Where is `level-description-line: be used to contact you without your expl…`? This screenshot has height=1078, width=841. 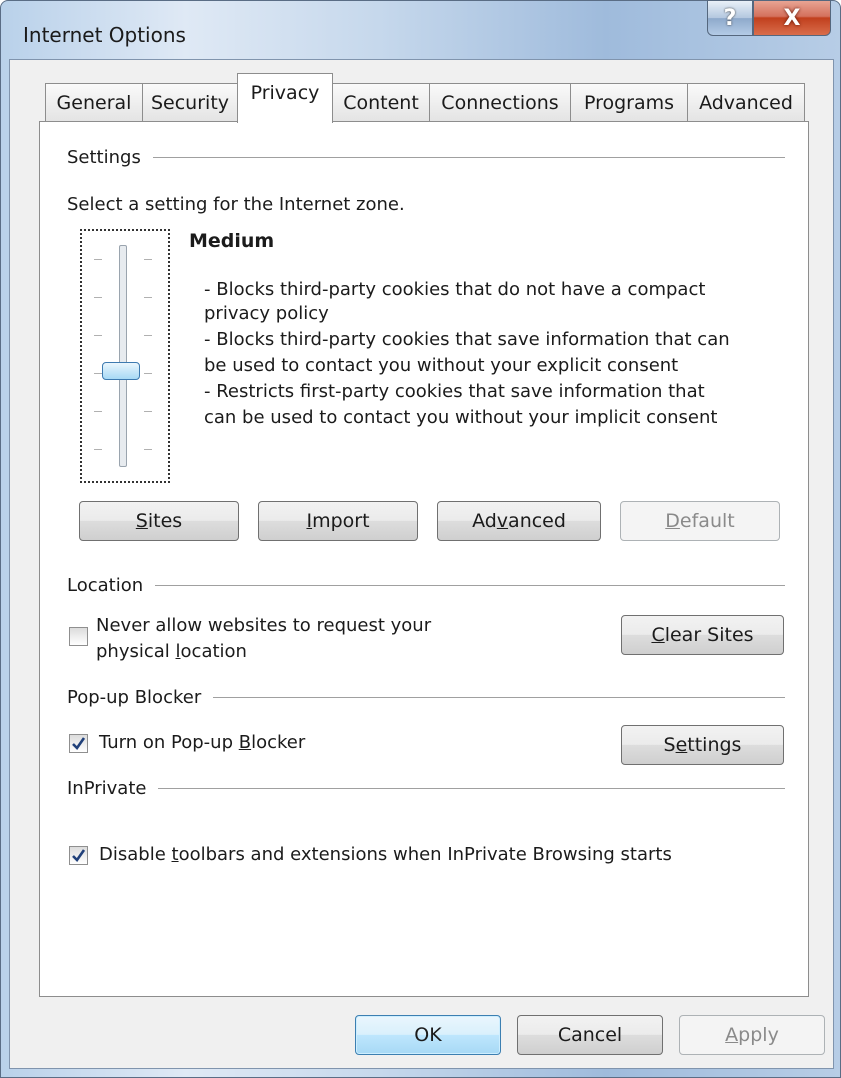
level-description-line: be used to contact you without your expl… is located at coordinates (441, 365).